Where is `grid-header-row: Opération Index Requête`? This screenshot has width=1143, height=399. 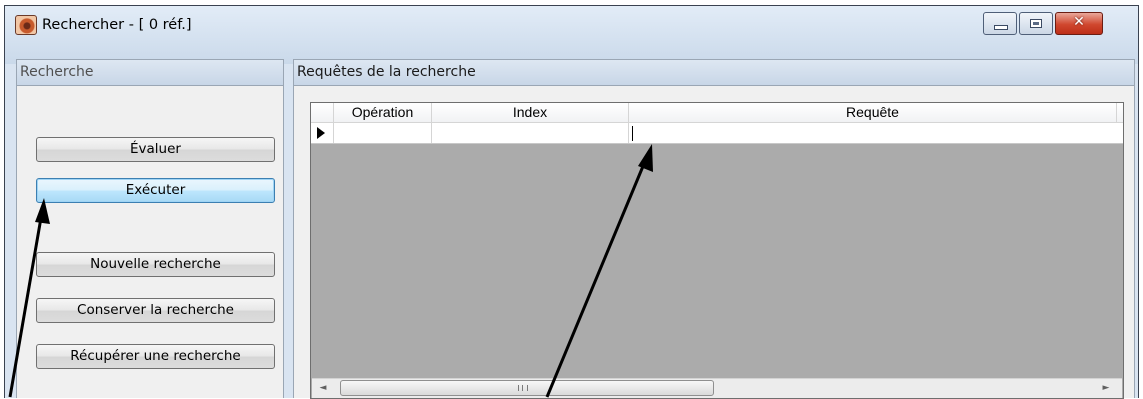
grid-header-row: Opération Index Requête is located at coordinates (717, 113).